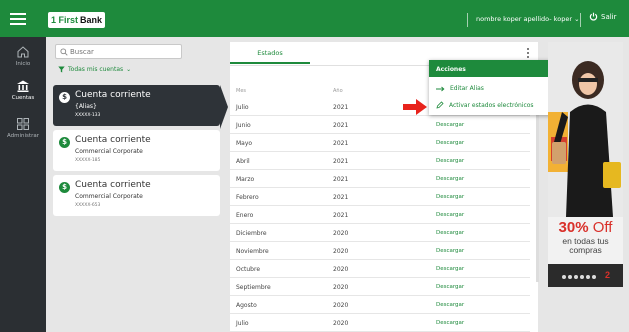  Describe the element at coordinates (573, 227) in the screenshot. I see `ad-percent: 30%` at that location.